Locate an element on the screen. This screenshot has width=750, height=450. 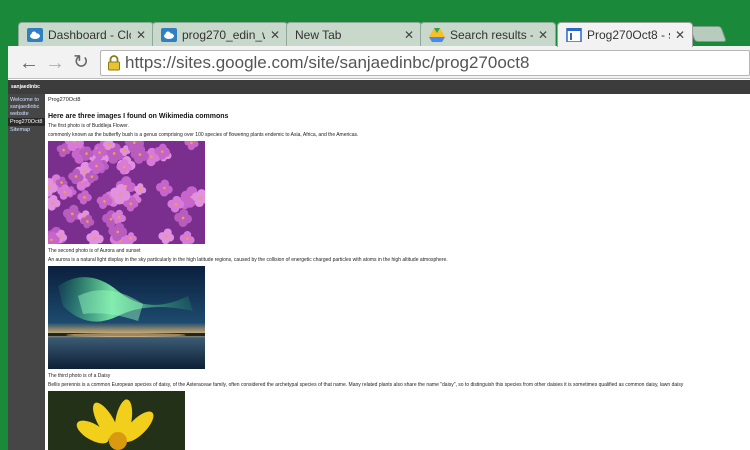
back-button: ← is located at coordinates (29, 63).